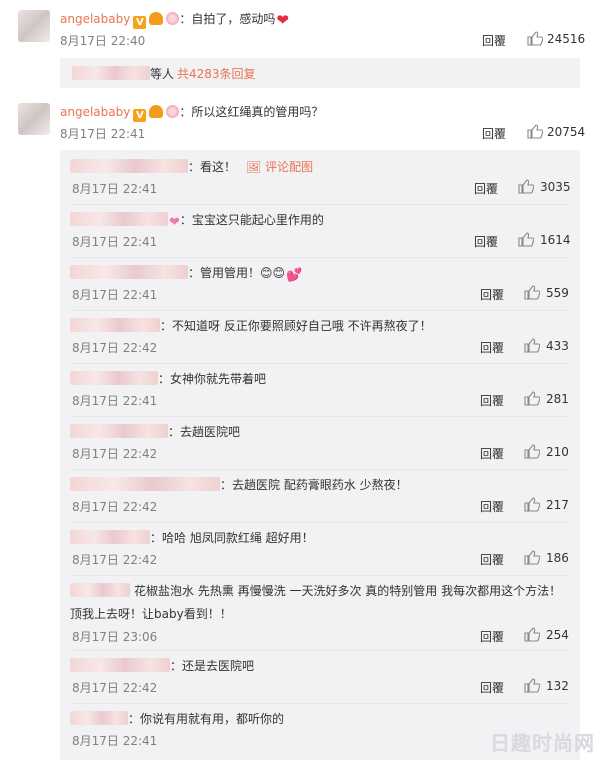 The image size is (603, 760). Describe the element at coordinates (237, 273) in the screenshot. I see `reply-text: ：管用管用！😊😊` at that location.